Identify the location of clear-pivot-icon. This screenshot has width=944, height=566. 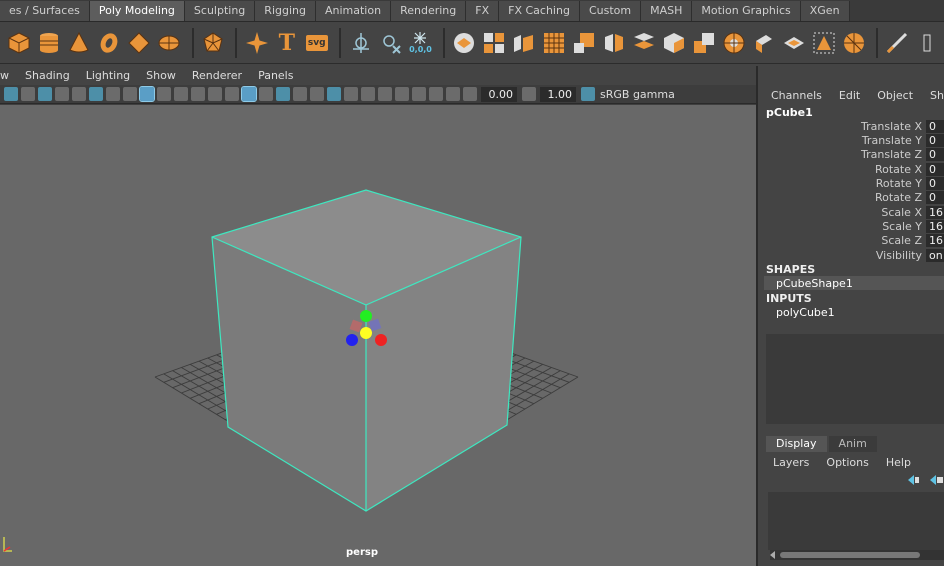
(390, 43).